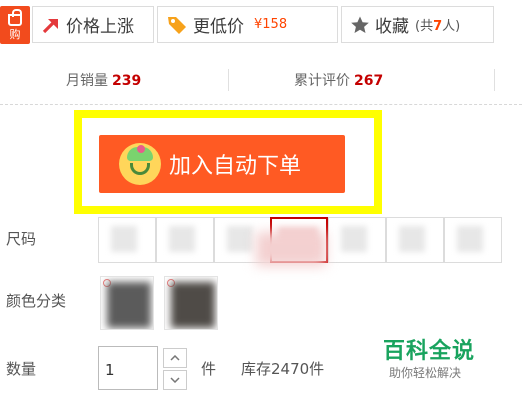  Describe the element at coordinates (36, 301) in the screenshot. I see `color-label: 颜色分类` at that location.